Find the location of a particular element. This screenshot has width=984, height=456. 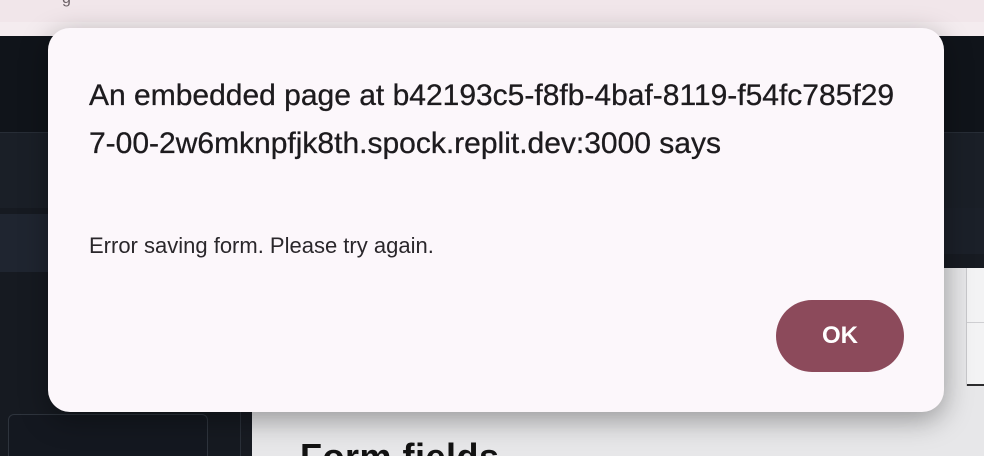

field-card is located at coordinates (975, 327).